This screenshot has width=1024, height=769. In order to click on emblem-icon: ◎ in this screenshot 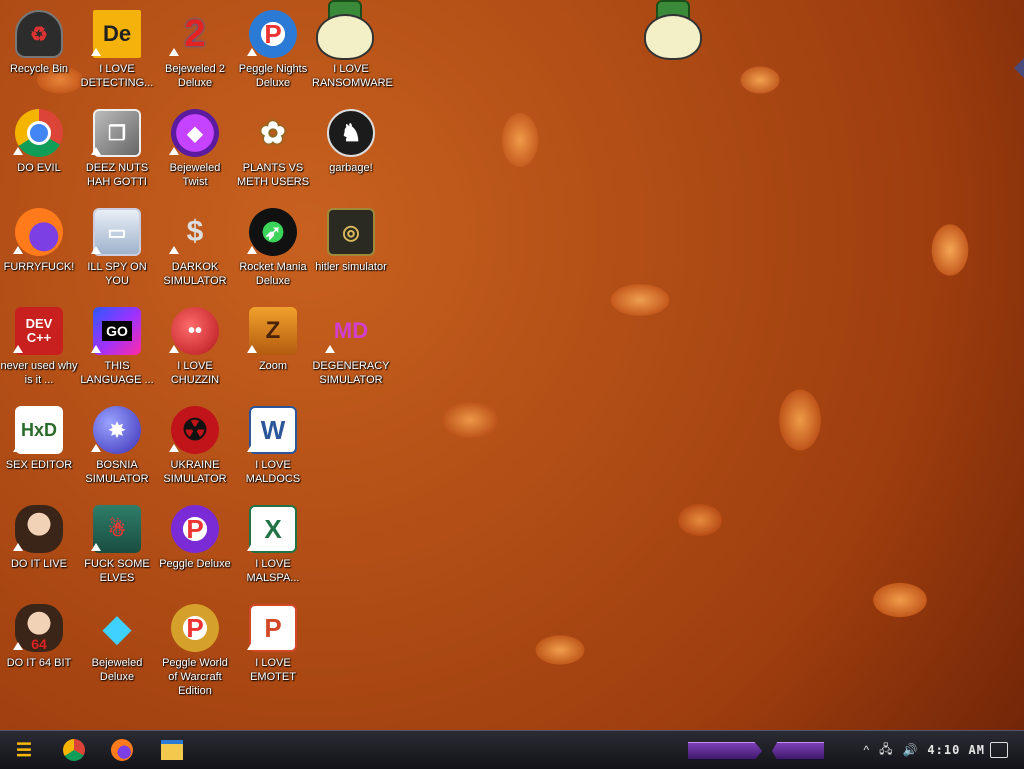, I will do `click(351, 232)`.